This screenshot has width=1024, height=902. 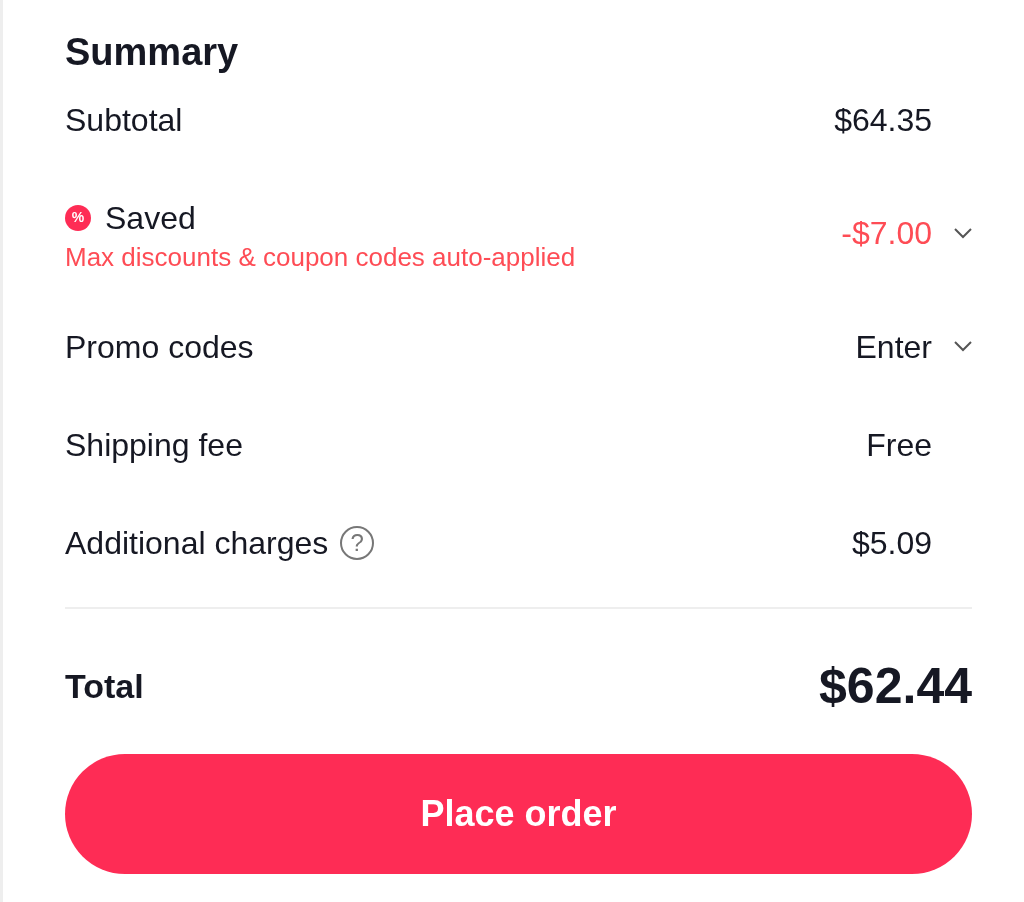 I want to click on total-value: $62.44, so click(x=895, y=686).